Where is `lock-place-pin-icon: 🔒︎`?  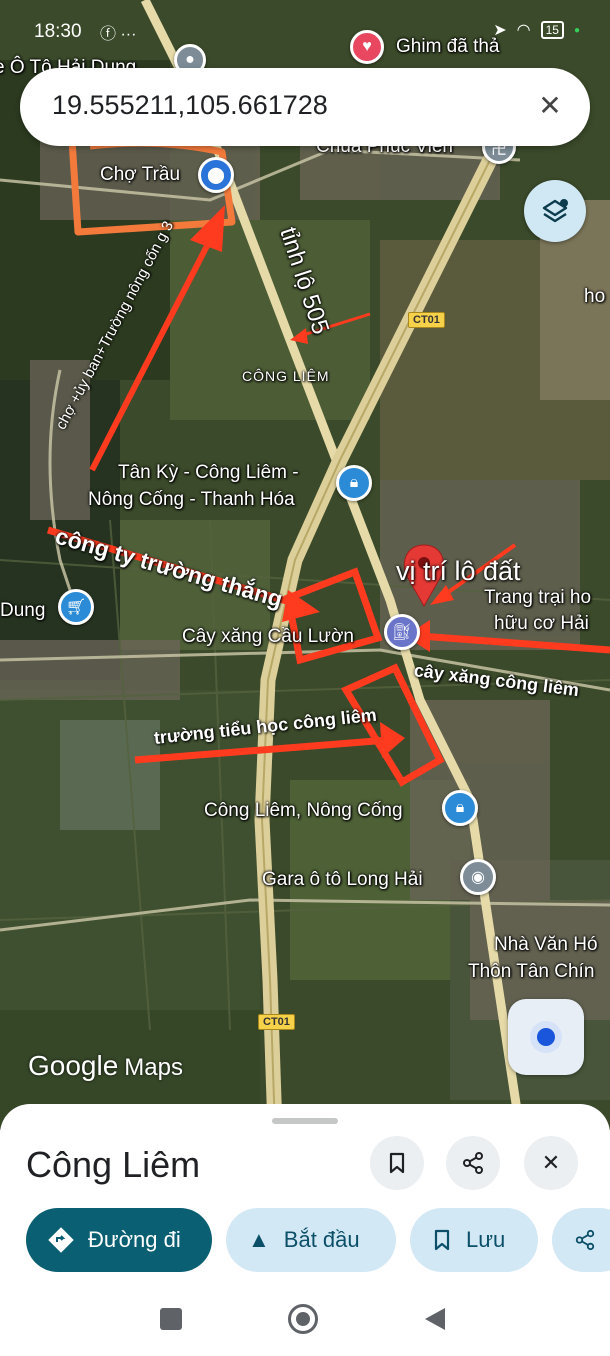
lock-place-pin-icon: 🔒︎ is located at coordinates (354, 483).